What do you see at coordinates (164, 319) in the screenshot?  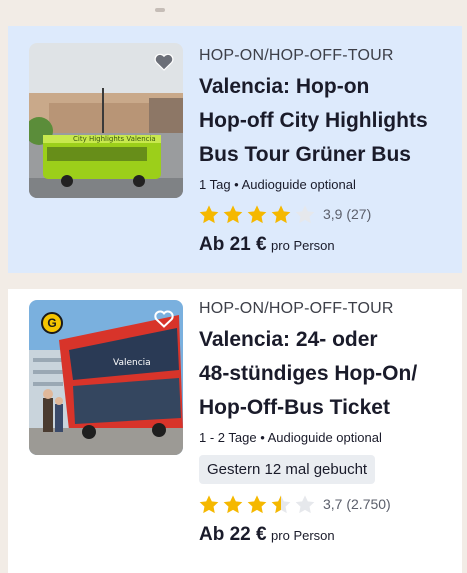 I see `heart-outline-icon` at bounding box center [164, 319].